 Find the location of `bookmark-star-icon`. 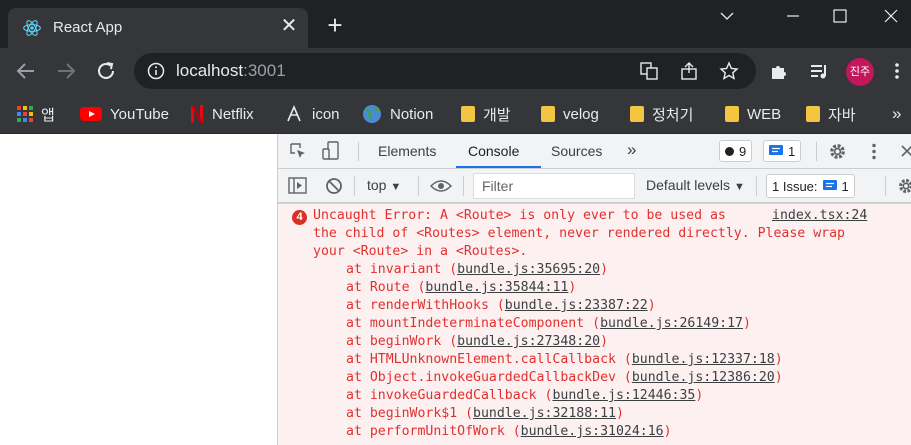

bookmark-star-icon is located at coordinates (729, 71).